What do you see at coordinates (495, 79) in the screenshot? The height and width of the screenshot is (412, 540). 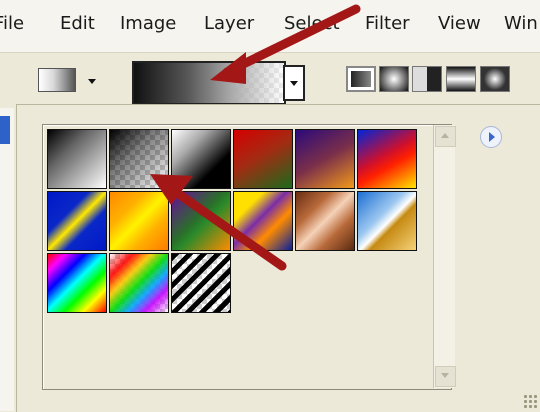 I see `diamond-gradient-icon` at bounding box center [495, 79].